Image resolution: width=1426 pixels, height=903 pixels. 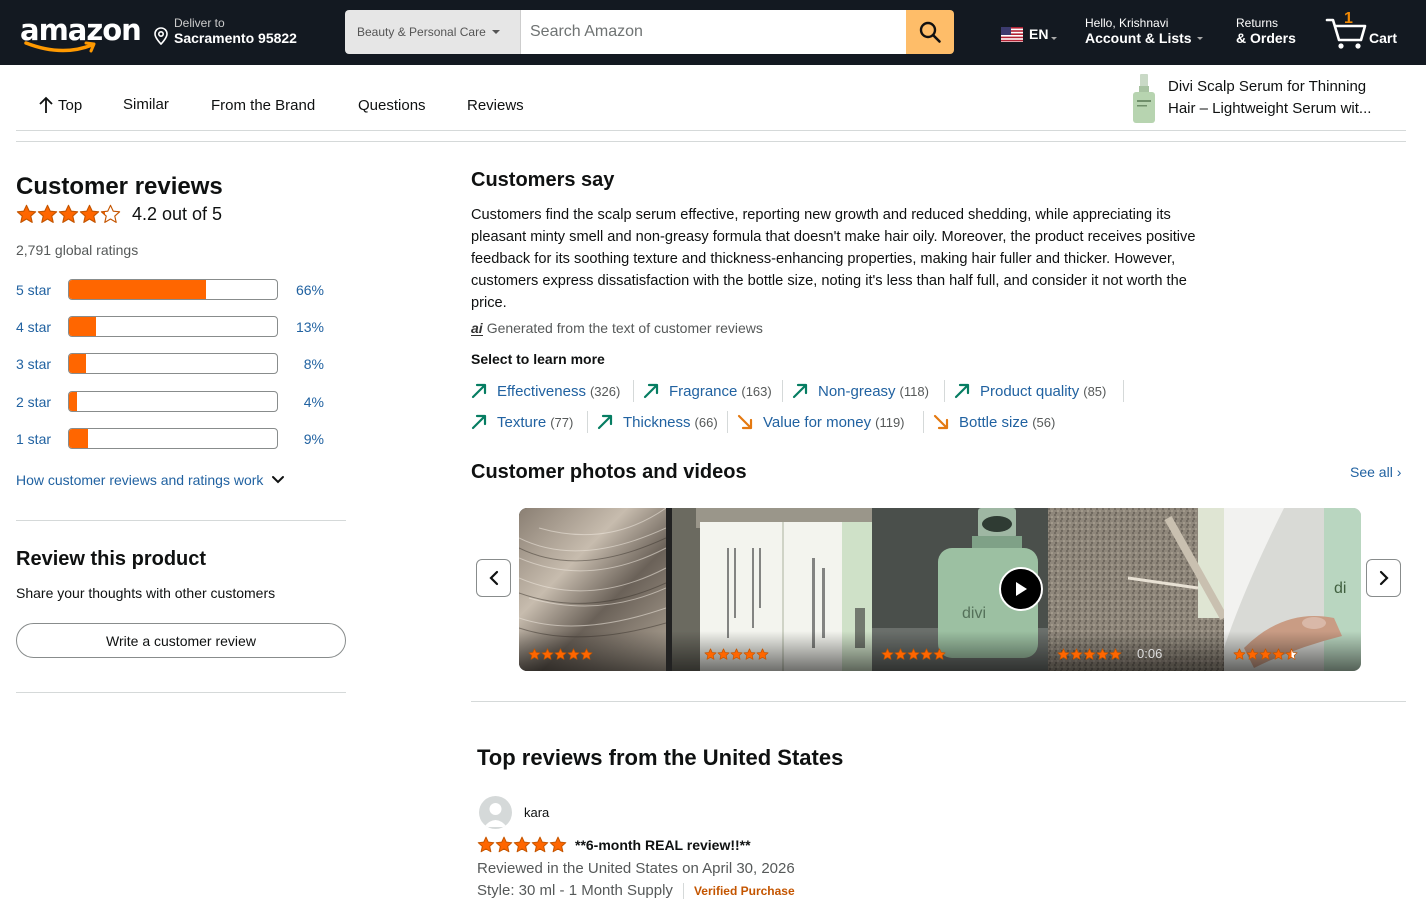 What do you see at coordinates (974, 613) in the screenshot?
I see `svg-text: divi` at bounding box center [974, 613].